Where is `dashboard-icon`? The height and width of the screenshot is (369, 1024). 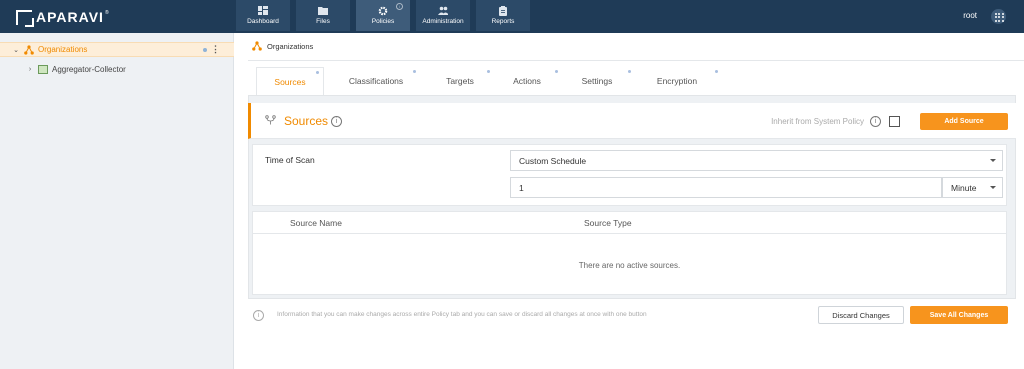
dashboard-icon is located at coordinates (263, 10).